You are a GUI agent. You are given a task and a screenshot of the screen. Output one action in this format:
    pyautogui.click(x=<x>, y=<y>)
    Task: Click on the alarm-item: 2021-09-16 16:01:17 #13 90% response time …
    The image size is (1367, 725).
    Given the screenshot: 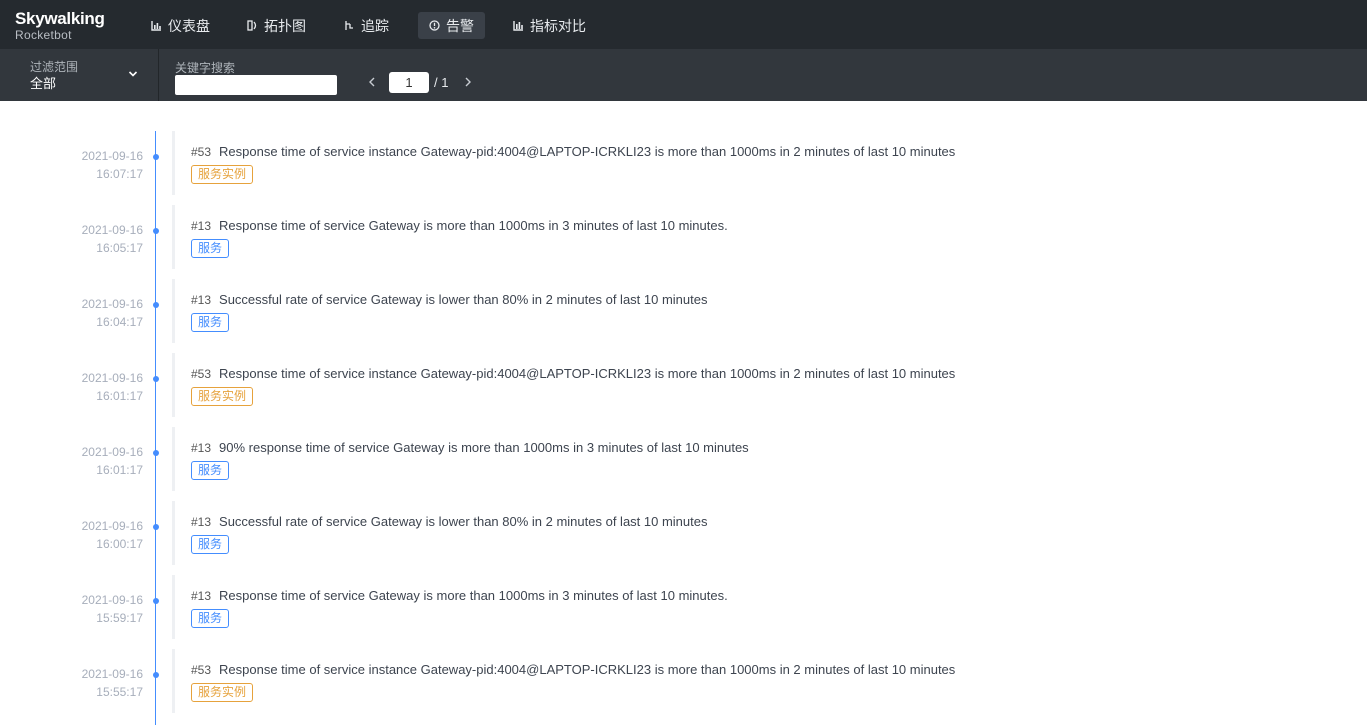 What is the action you would take?
    pyautogui.click(x=683, y=459)
    